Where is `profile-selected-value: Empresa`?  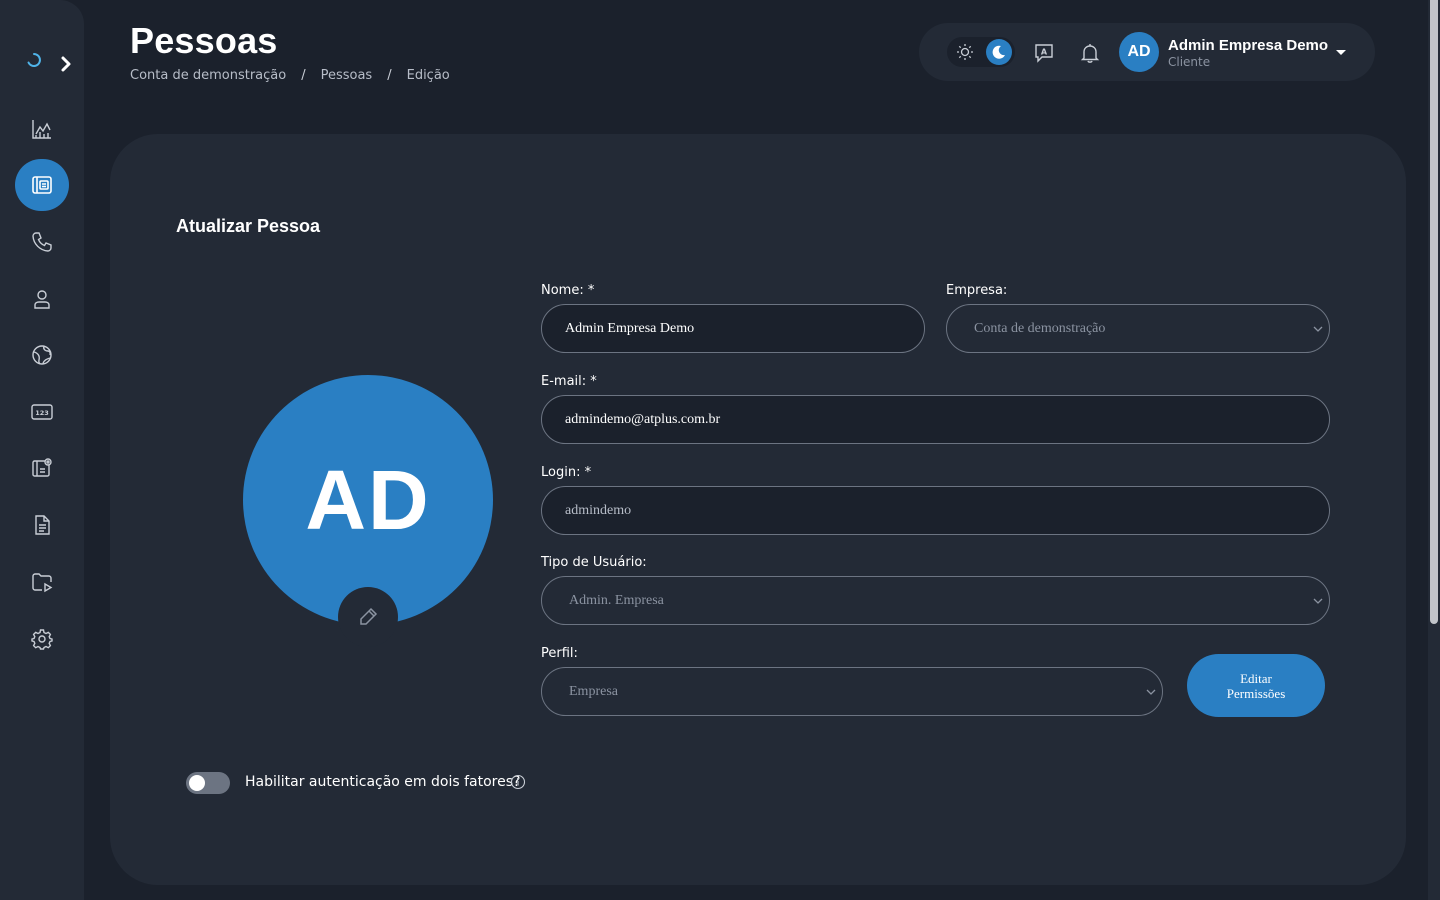 profile-selected-value: Empresa is located at coordinates (593, 691).